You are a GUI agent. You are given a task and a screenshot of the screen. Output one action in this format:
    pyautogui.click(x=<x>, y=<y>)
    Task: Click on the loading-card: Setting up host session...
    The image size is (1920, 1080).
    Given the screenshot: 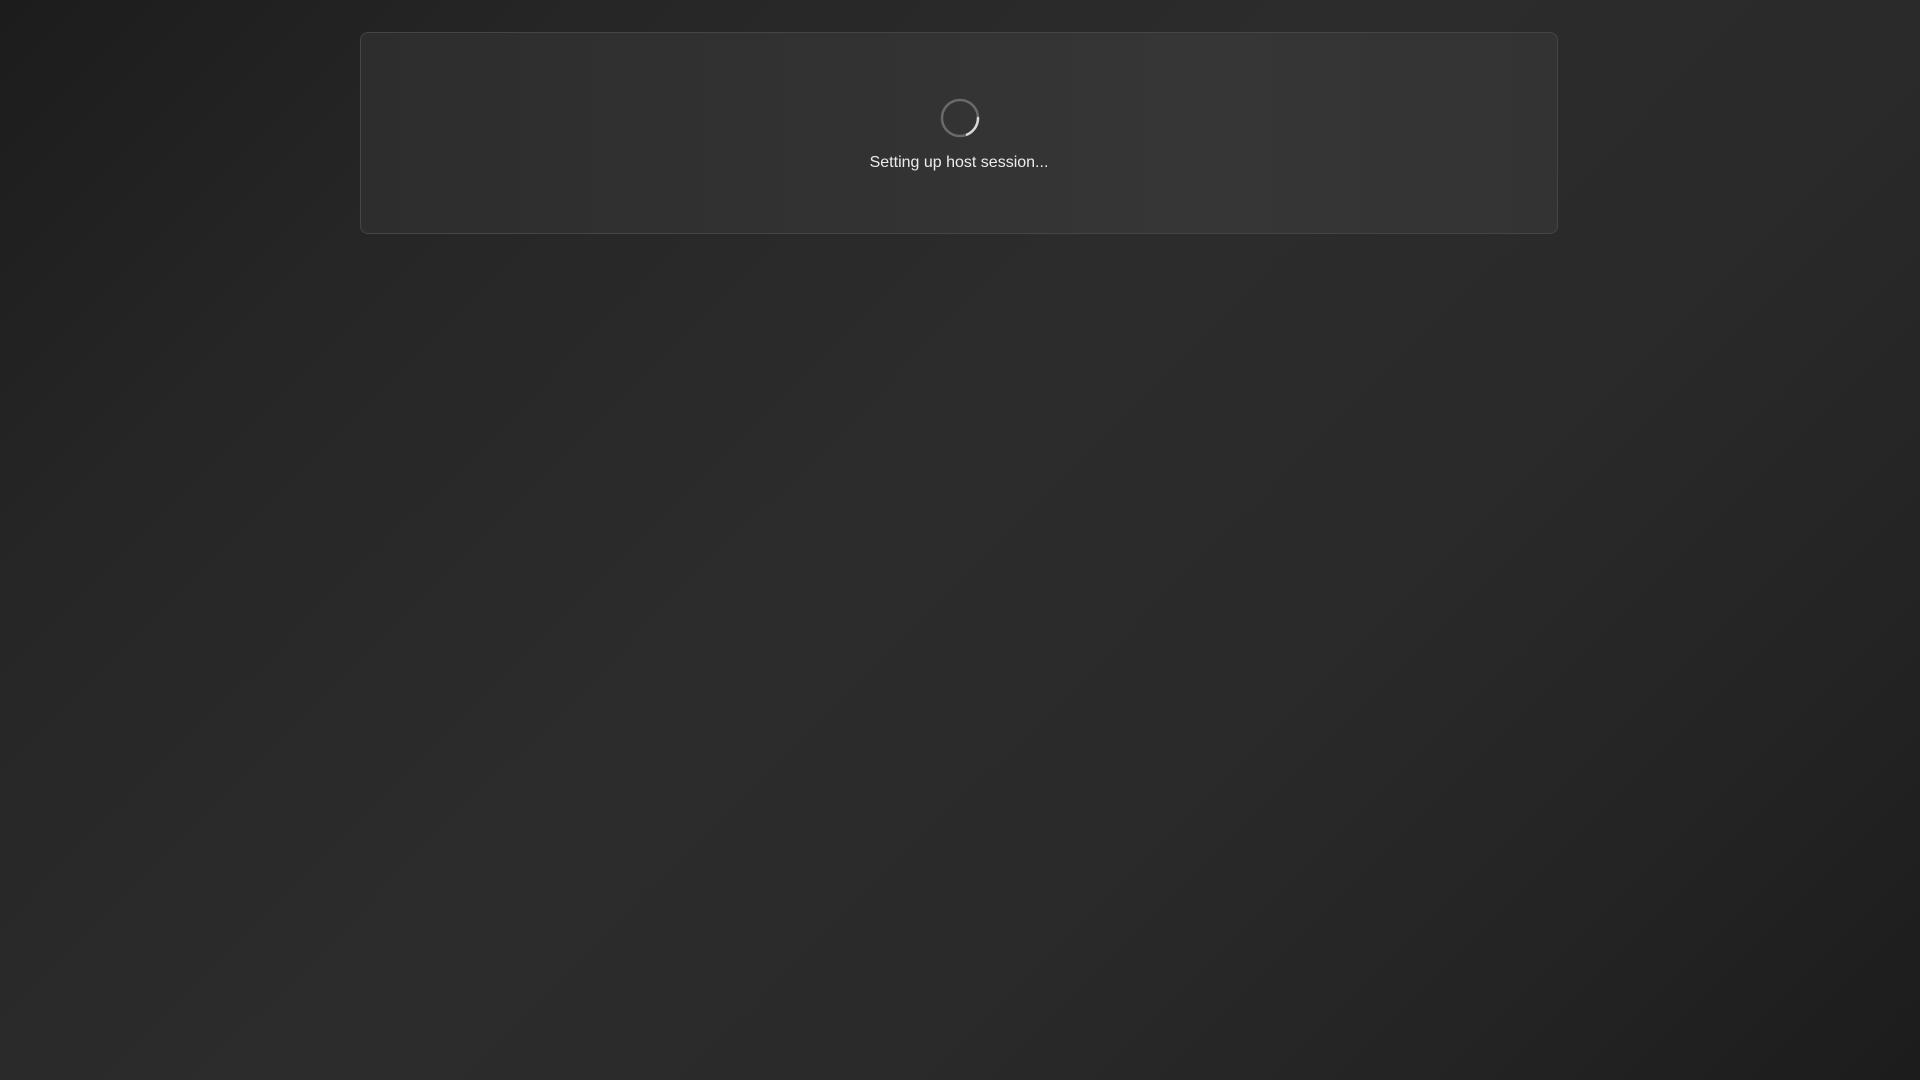 What is the action you would take?
    pyautogui.click(x=959, y=133)
    